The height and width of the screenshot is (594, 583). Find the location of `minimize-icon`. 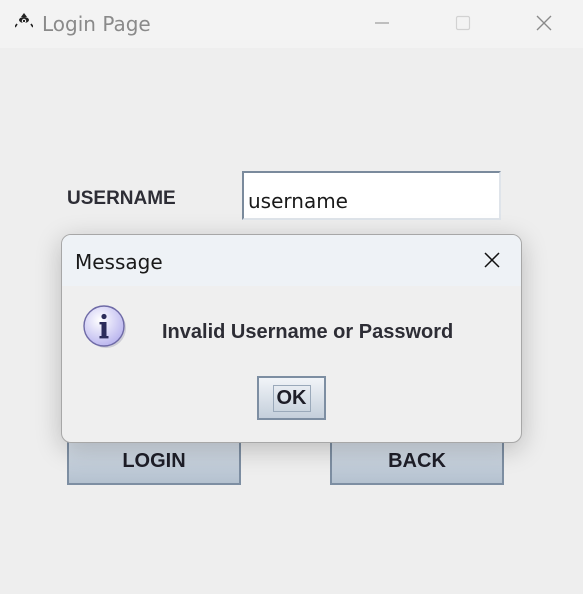

minimize-icon is located at coordinates (382, 23).